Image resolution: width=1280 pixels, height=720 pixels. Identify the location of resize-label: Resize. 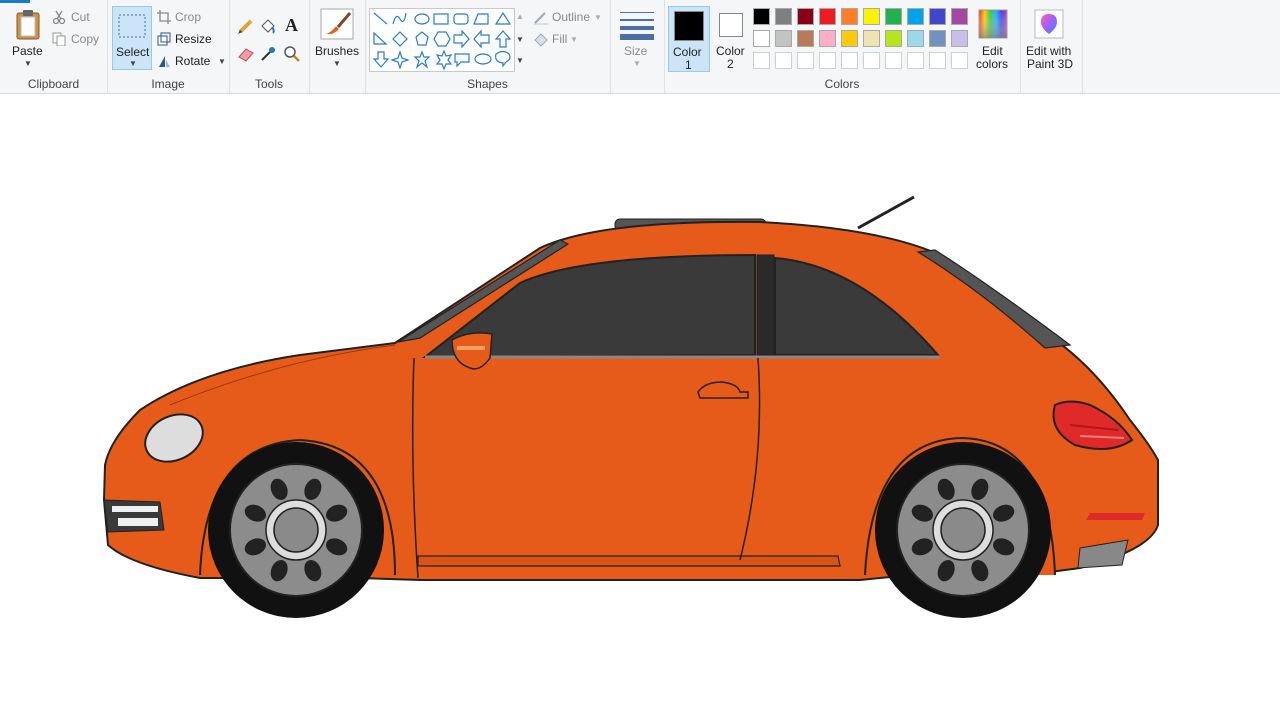
(193, 39).